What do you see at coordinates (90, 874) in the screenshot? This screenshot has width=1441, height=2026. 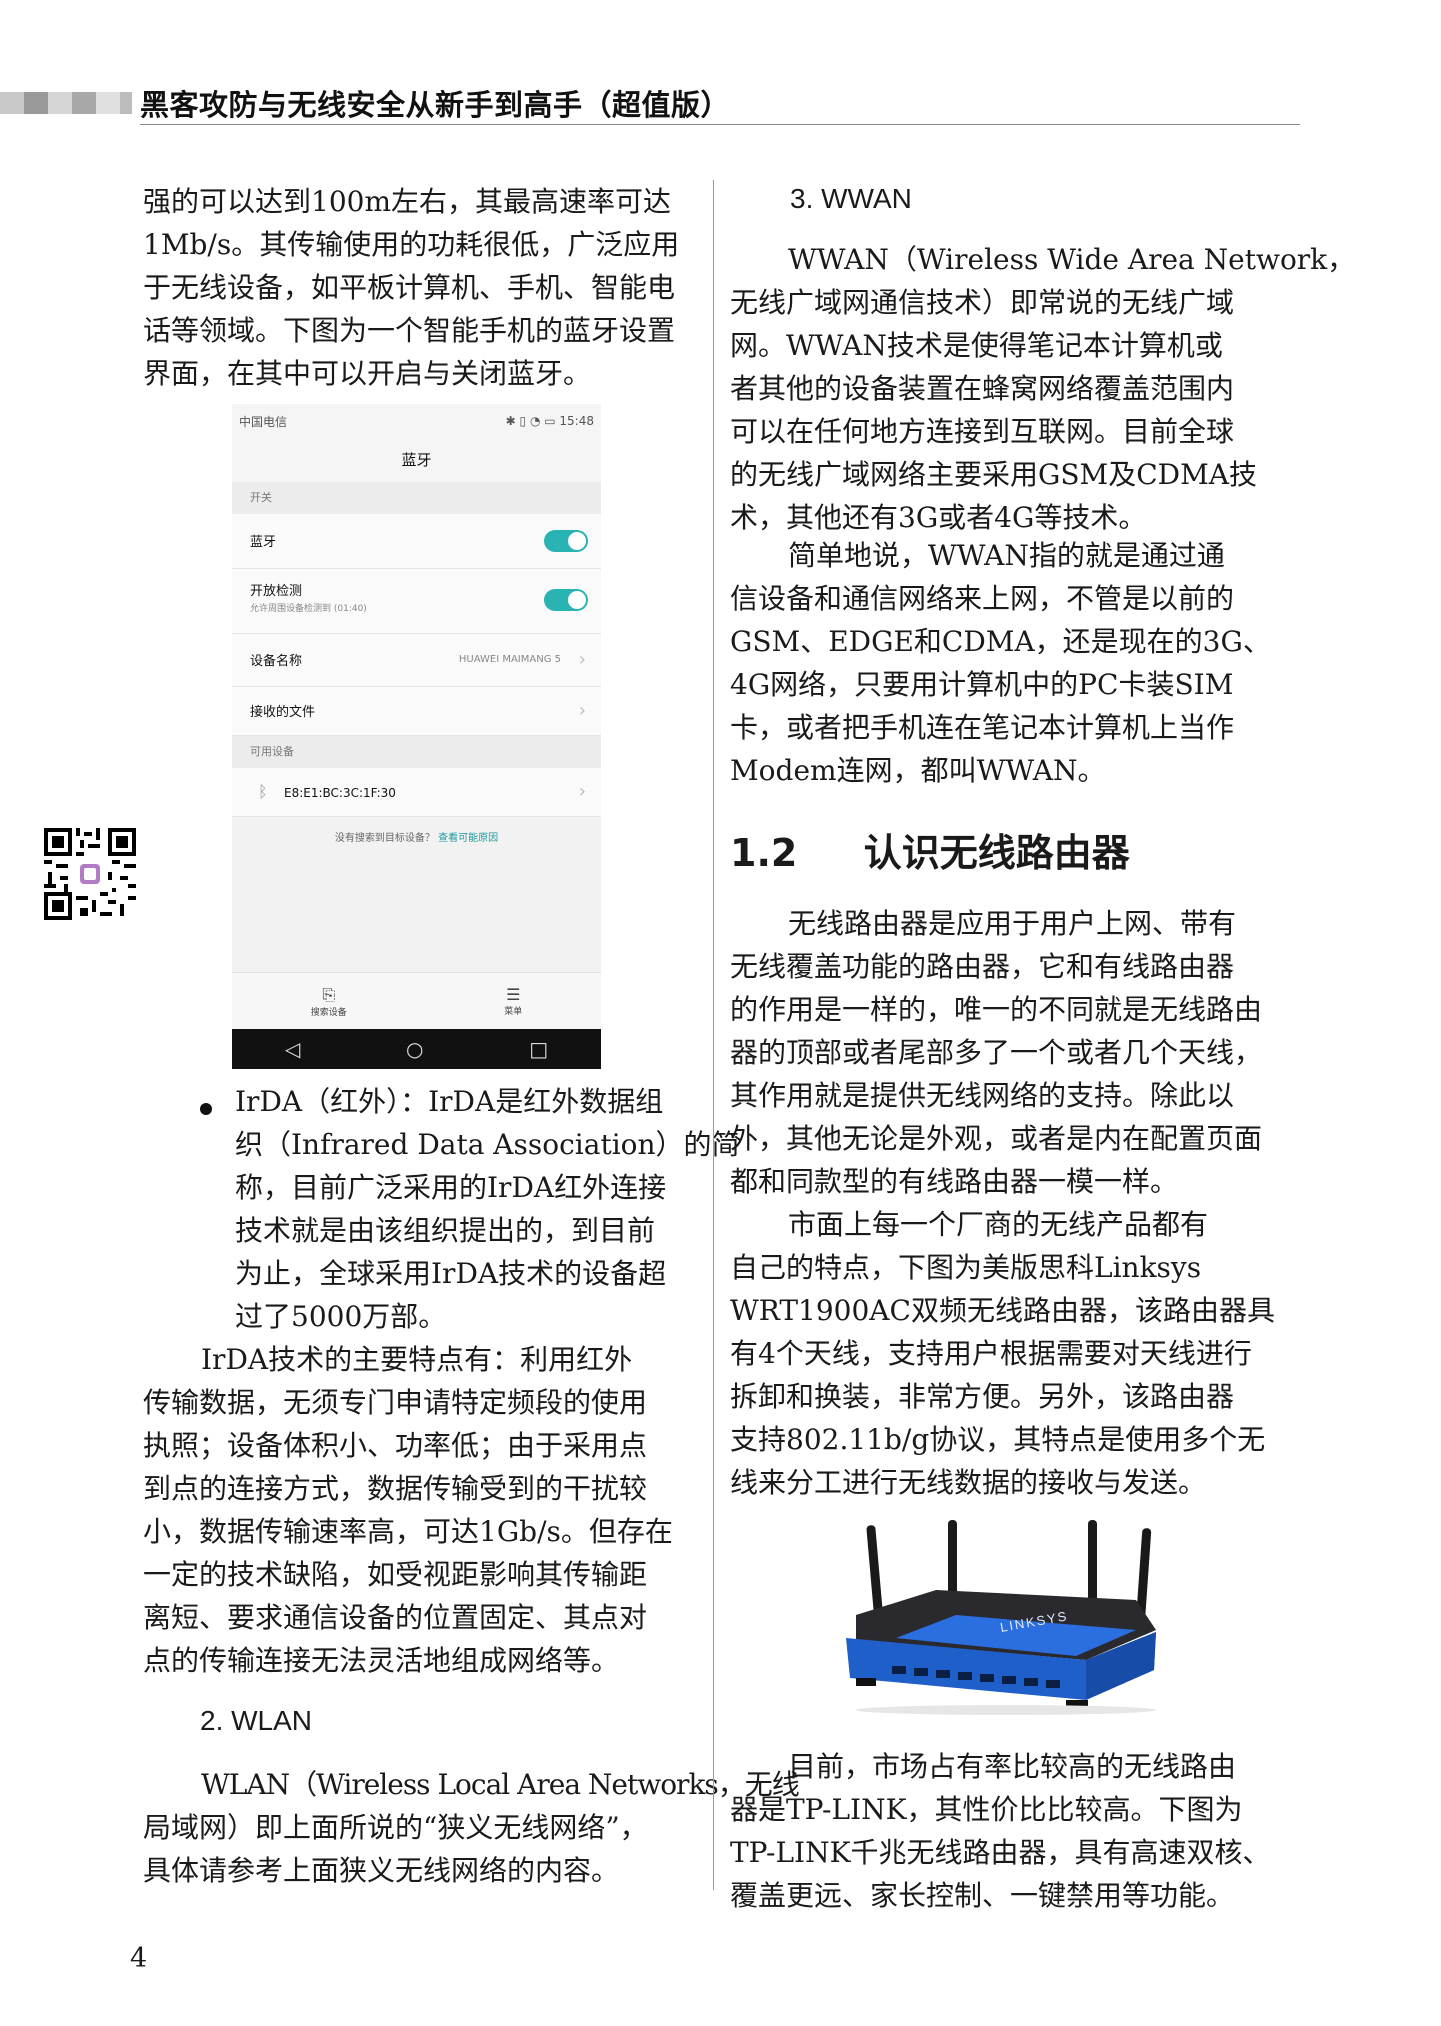 I see `qr-code` at bounding box center [90, 874].